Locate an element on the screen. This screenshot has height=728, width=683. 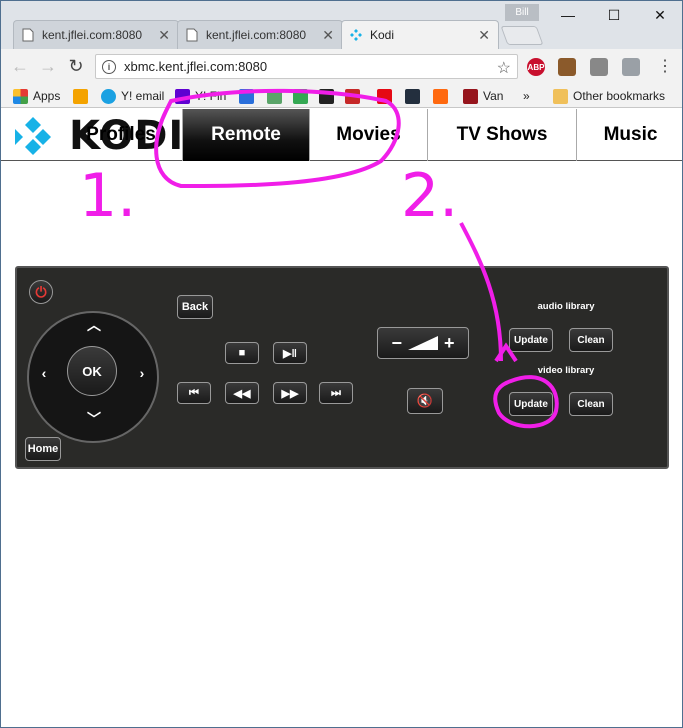
annotation-circle-remote is located at coordinates (277, 138).